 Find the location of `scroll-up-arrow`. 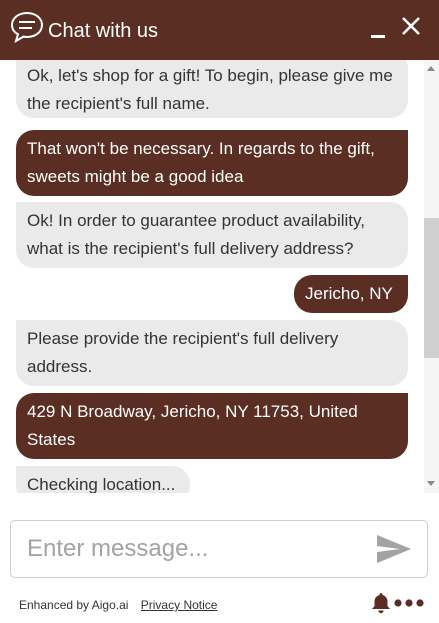

scroll-up-arrow is located at coordinates (431, 68).